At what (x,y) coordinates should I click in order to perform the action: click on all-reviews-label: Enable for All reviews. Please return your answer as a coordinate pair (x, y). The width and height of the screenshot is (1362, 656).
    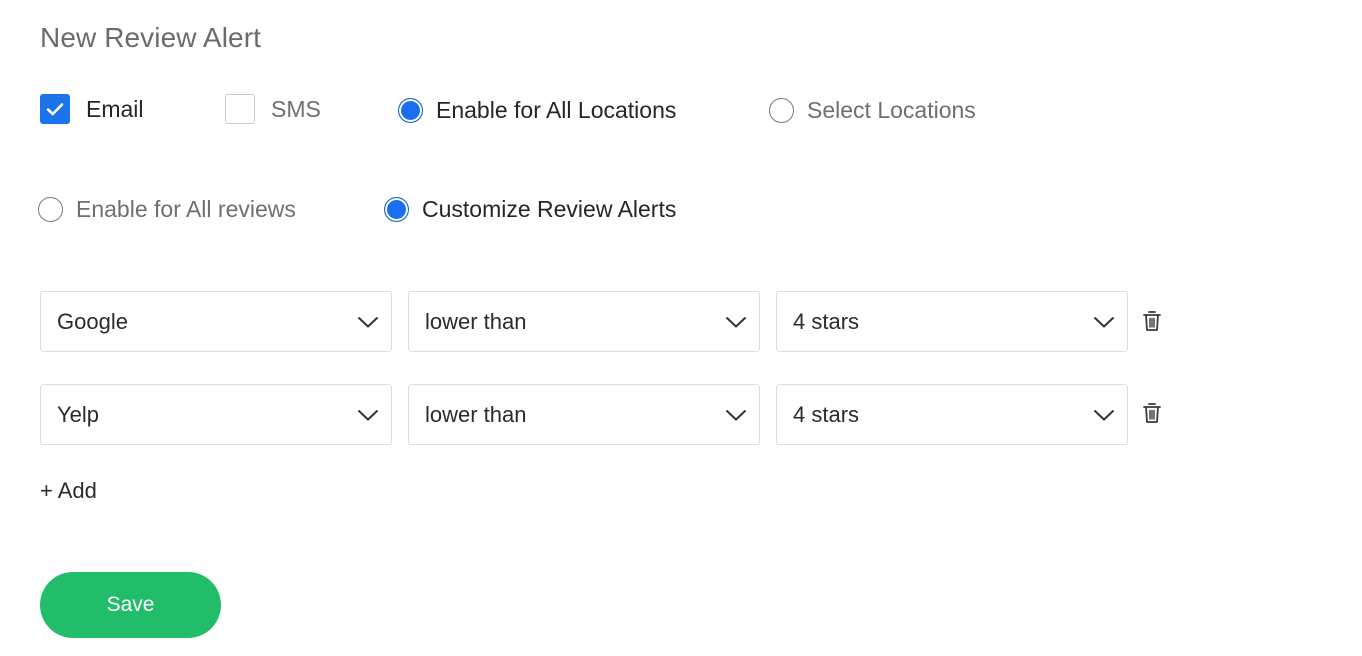
    Looking at the image, I should click on (186, 209).